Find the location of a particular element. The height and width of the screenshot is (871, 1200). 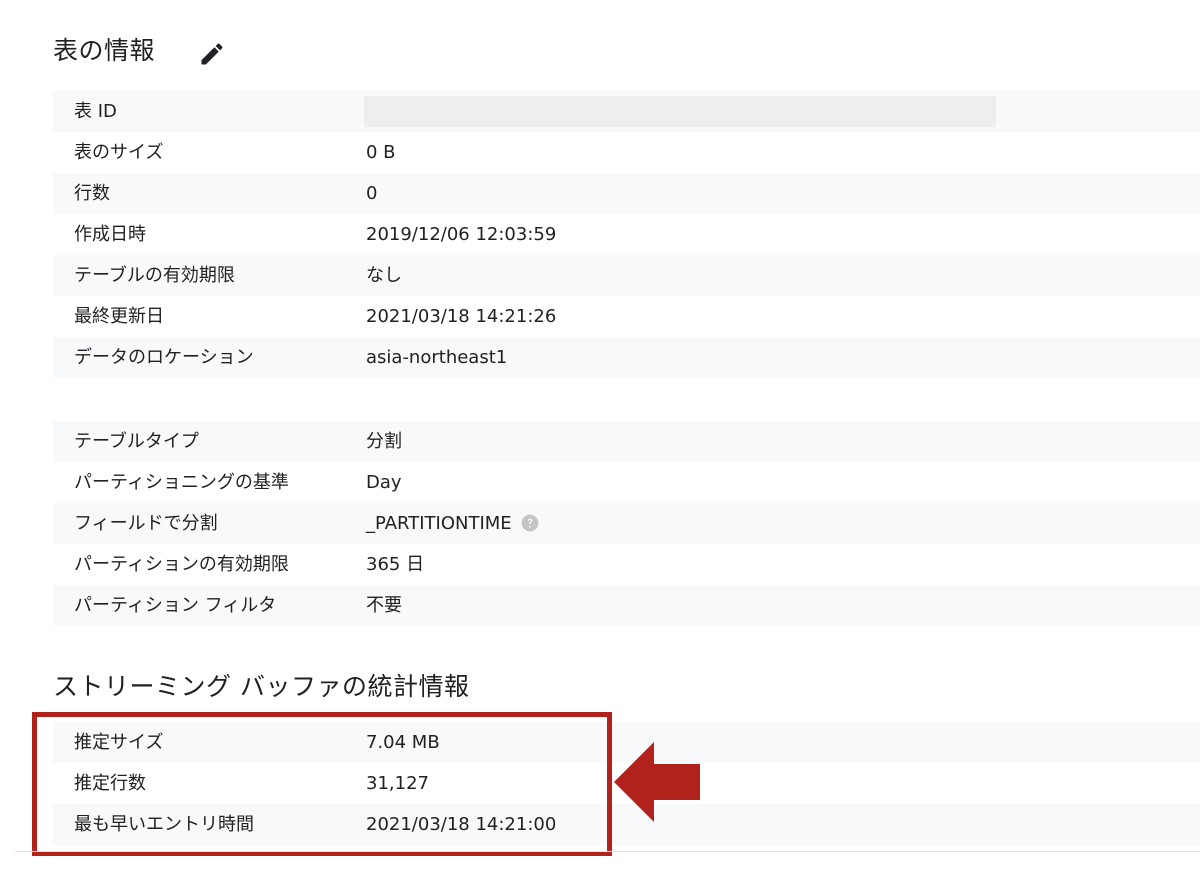

row-label: 行数 is located at coordinates (92, 193).